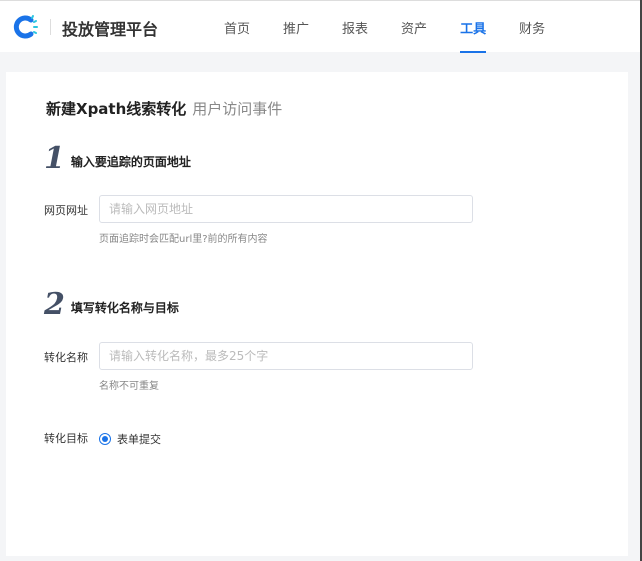 Image resolution: width=642 pixels, height=561 pixels. What do you see at coordinates (286, 209) in the screenshot?
I see `url-input` at bounding box center [286, 209].